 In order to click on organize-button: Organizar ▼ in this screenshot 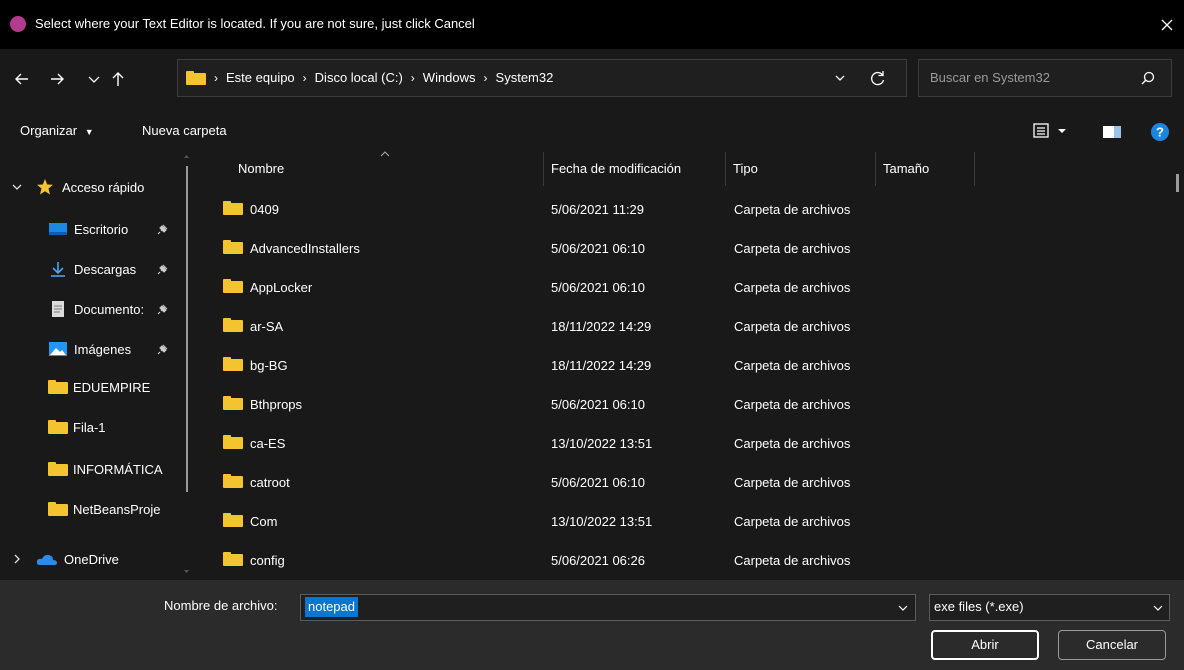, I will do `click(57, 130)`.